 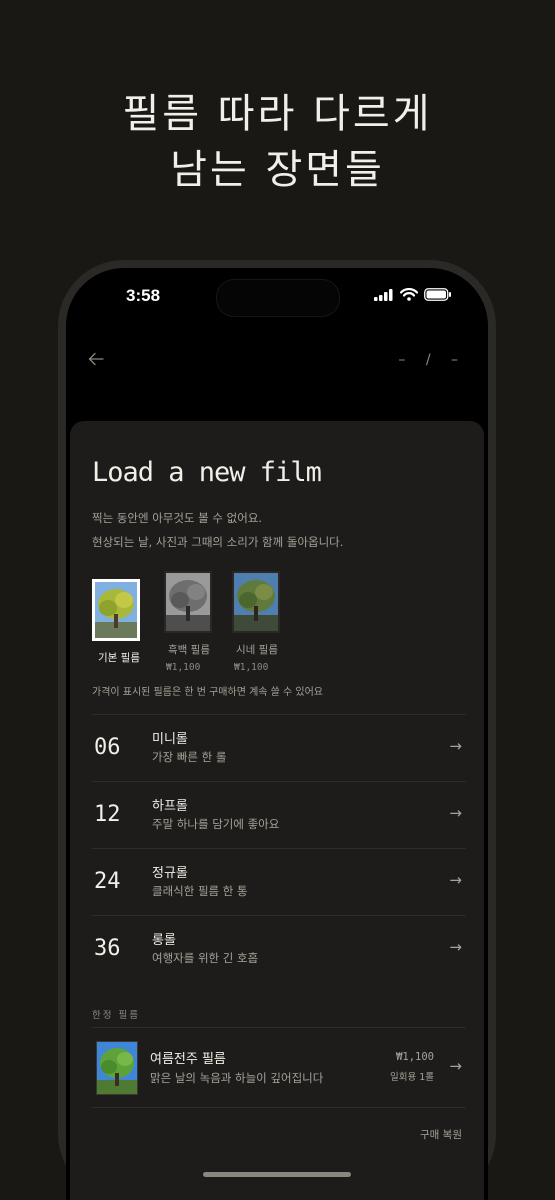 I want to click on divider, so click(x=279, y=1107).